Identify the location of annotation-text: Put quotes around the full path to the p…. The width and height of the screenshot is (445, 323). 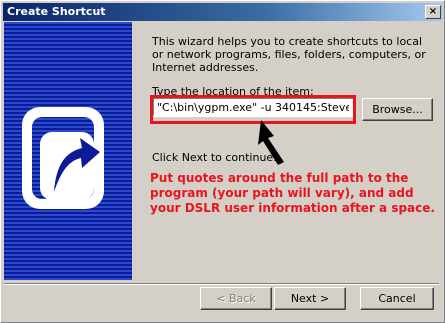
(292, 193).